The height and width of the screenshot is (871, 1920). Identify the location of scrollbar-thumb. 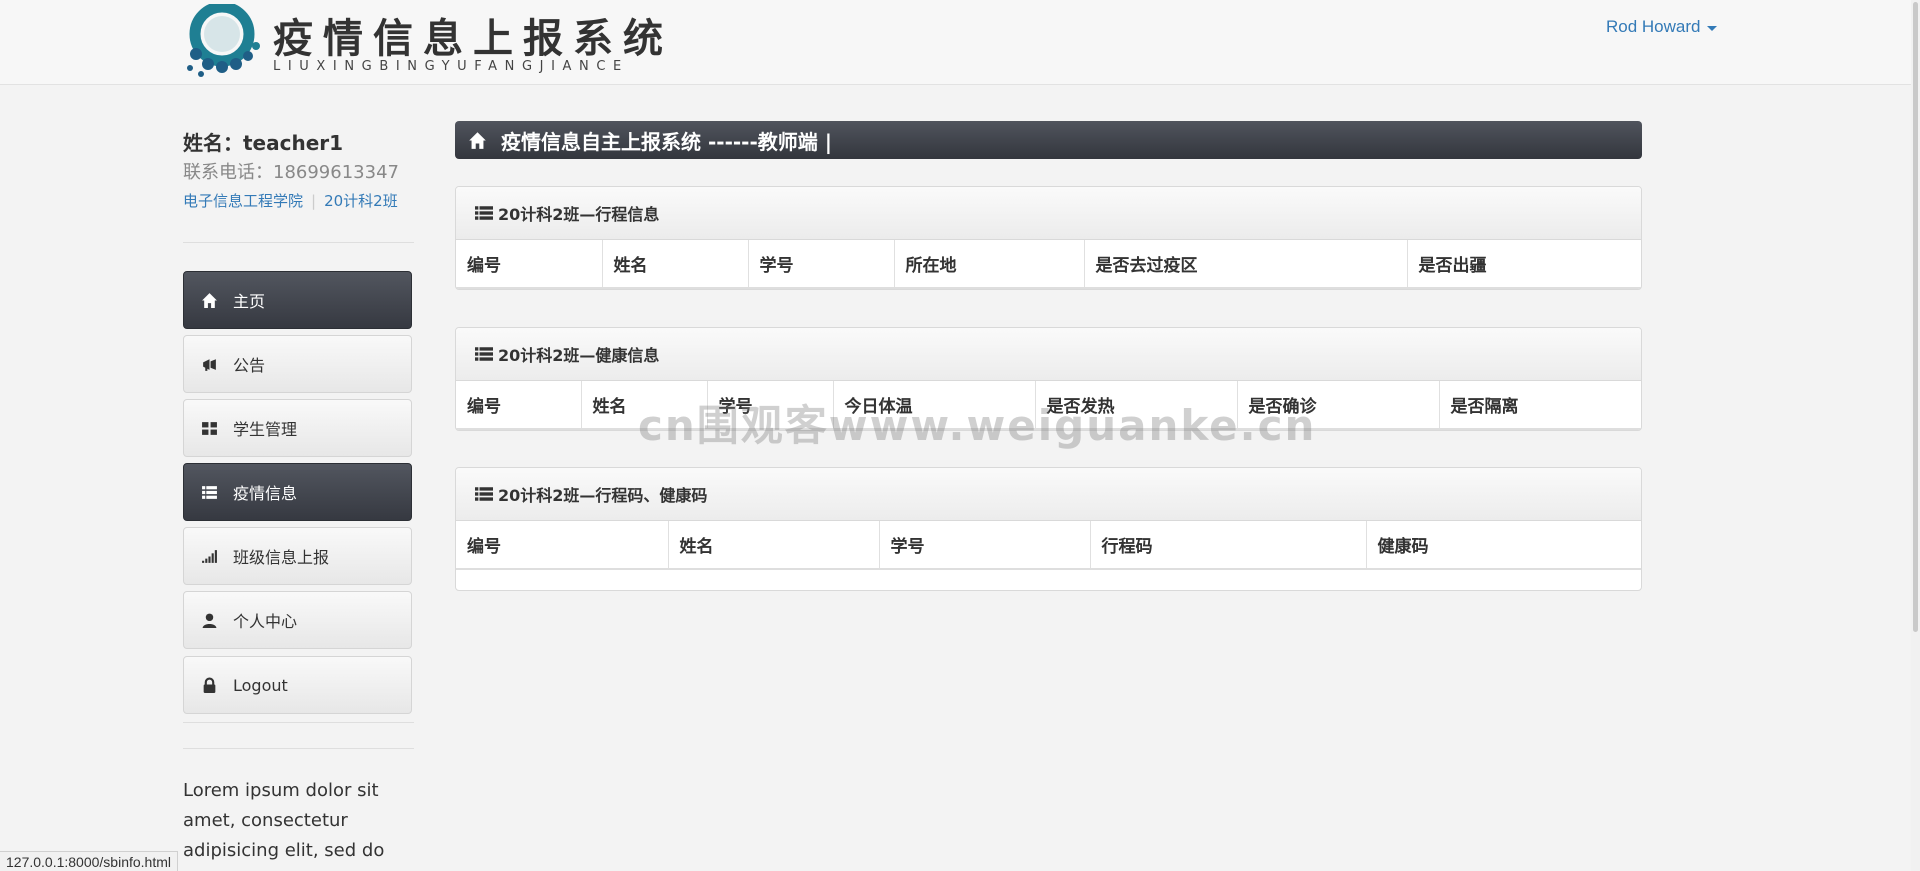
(1915, 317).